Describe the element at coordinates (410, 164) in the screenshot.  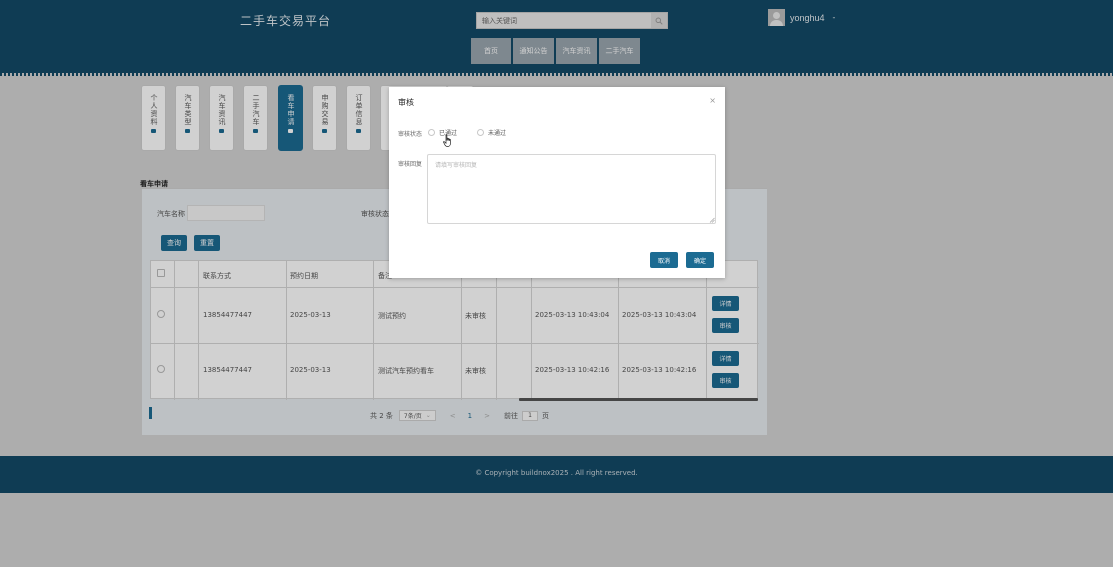
I see `review-reply-label: 审核回复` at that location.